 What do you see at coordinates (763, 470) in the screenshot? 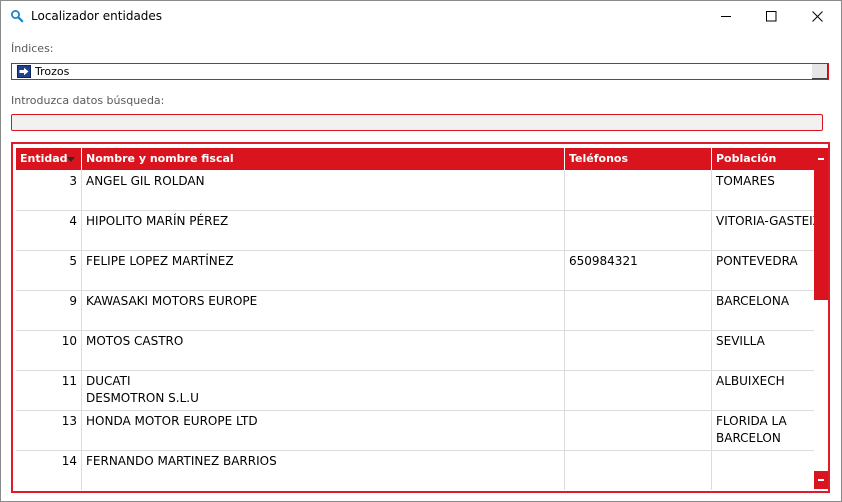
I see `cell-poblacion` at bounding box center [763, 470].